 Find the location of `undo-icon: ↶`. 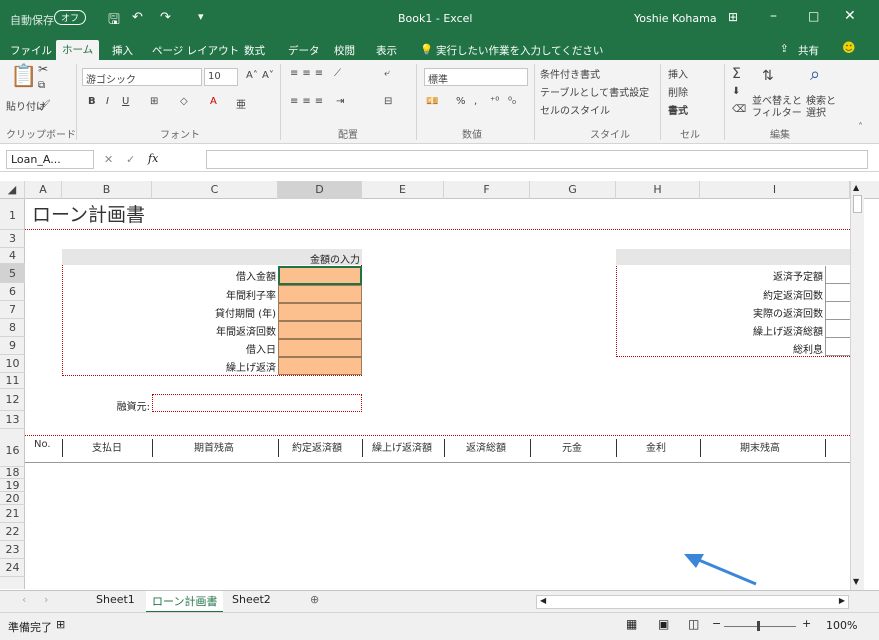

undo-icon: ↶ is located at coordinates (137, 17).